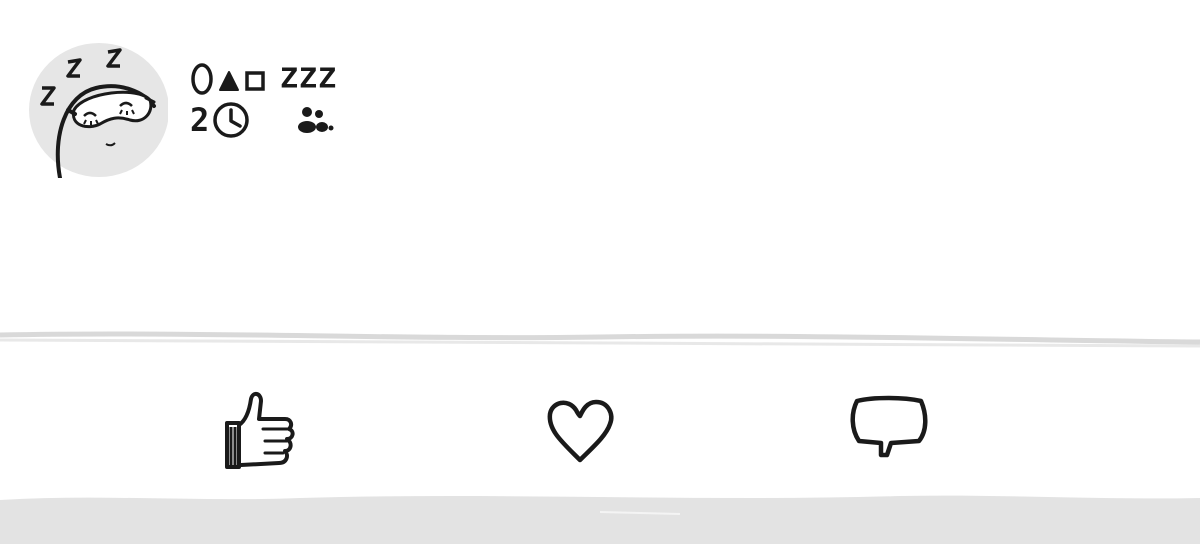 This screenshot has width=1200, height=544. I want to click on circle-shape-icon, so click(202, 79).